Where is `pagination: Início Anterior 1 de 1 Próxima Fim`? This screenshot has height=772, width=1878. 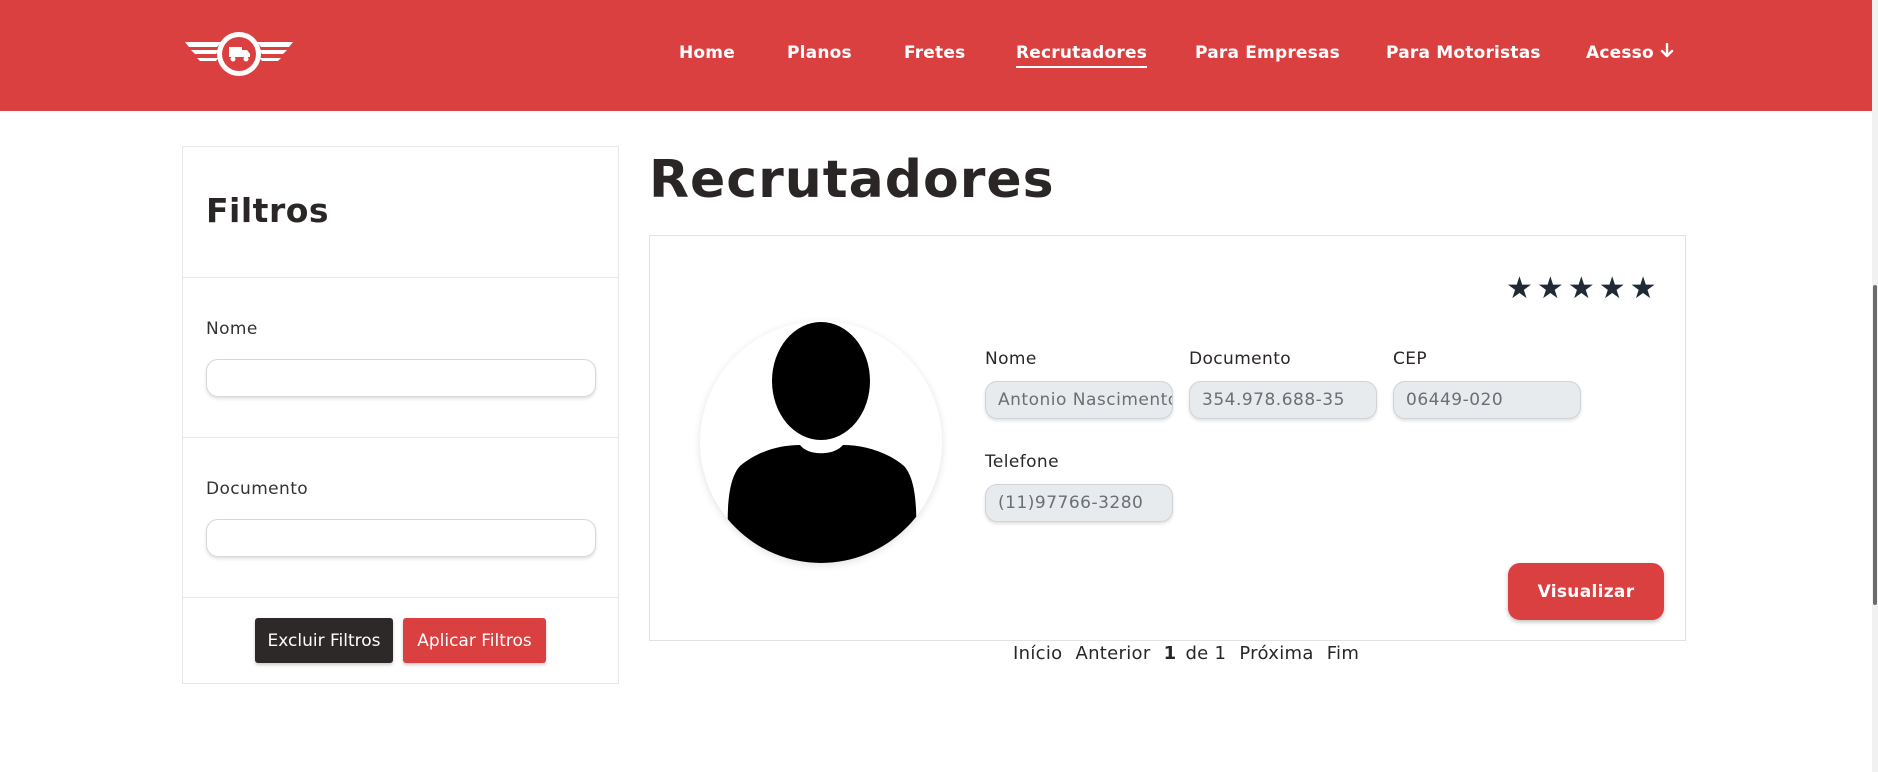 pagination: Início Anterior 1 de 1 Próxima Fim is located at coordinates (1189, 653).